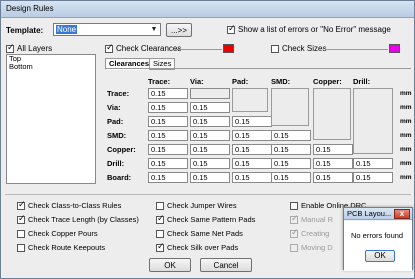 Image resolution: width=415 pixels, height=279 pixels. Describe the element at coordinates (356, 49) in the screenshot. I see `divider` at that location.